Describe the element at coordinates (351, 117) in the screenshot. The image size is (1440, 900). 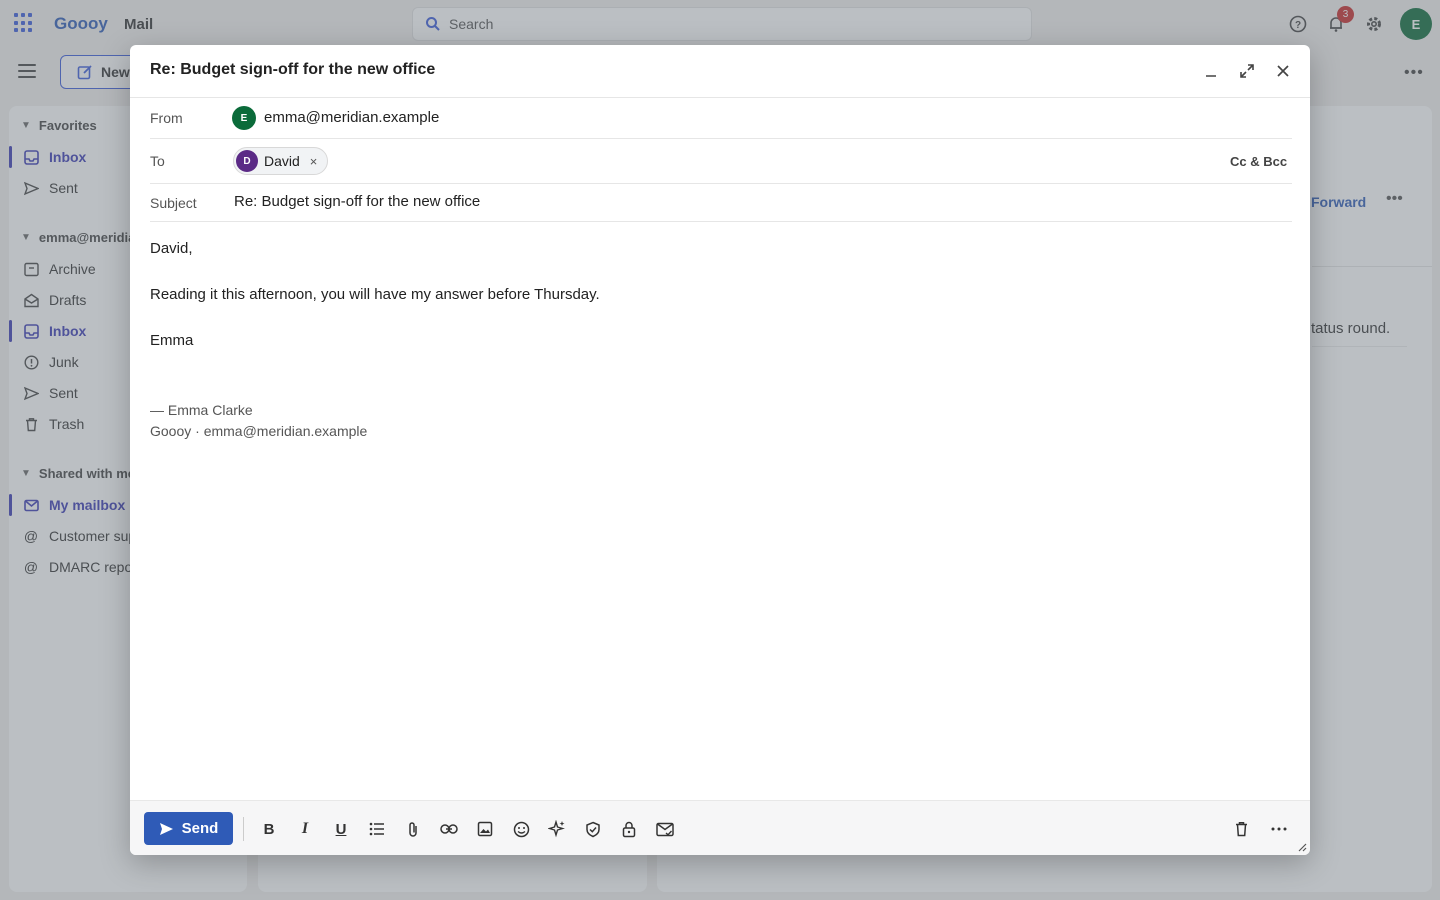
I see `from-field: emma@meridian.example` at that location.